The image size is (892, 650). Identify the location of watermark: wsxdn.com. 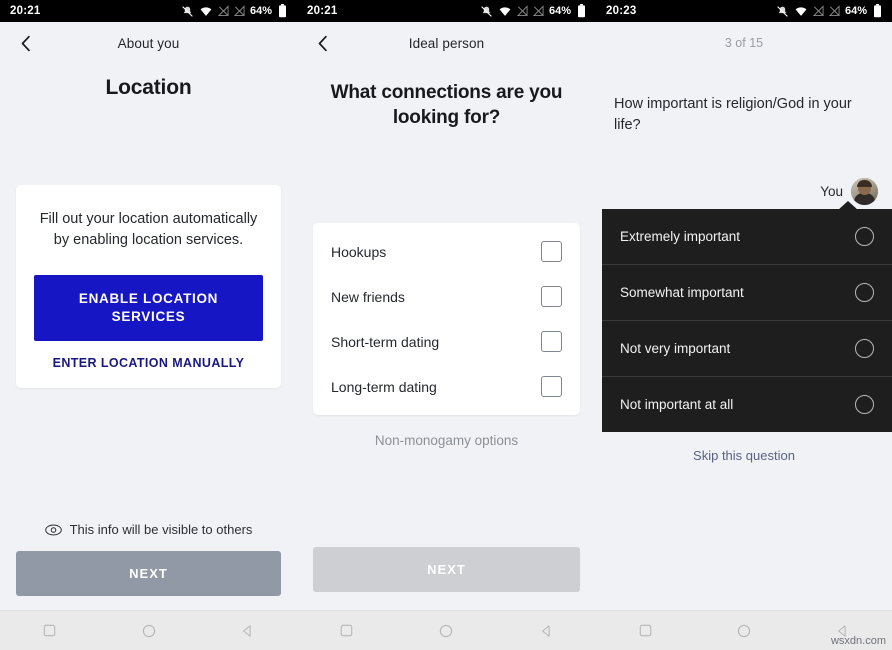
(858, 641).